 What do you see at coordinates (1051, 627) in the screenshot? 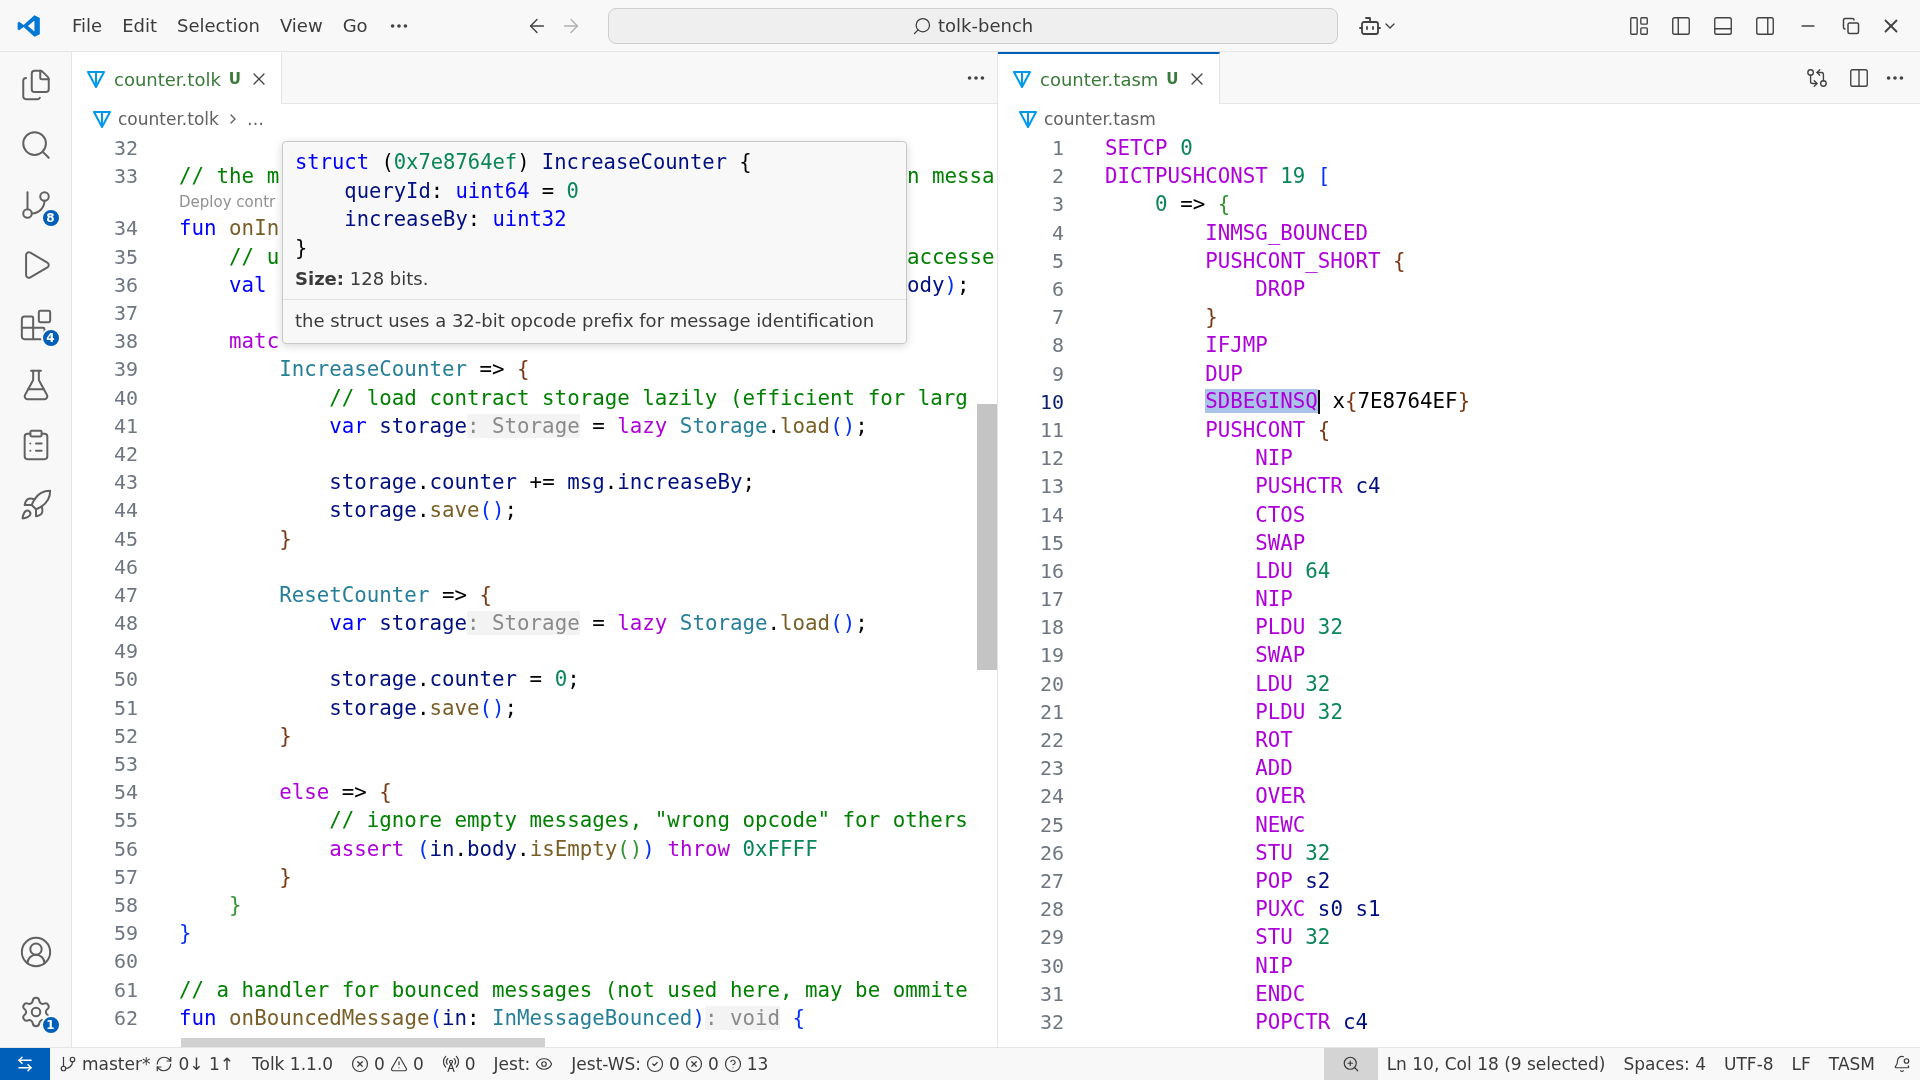
I see `line-number: 18` at bounding box center [1051, 627].